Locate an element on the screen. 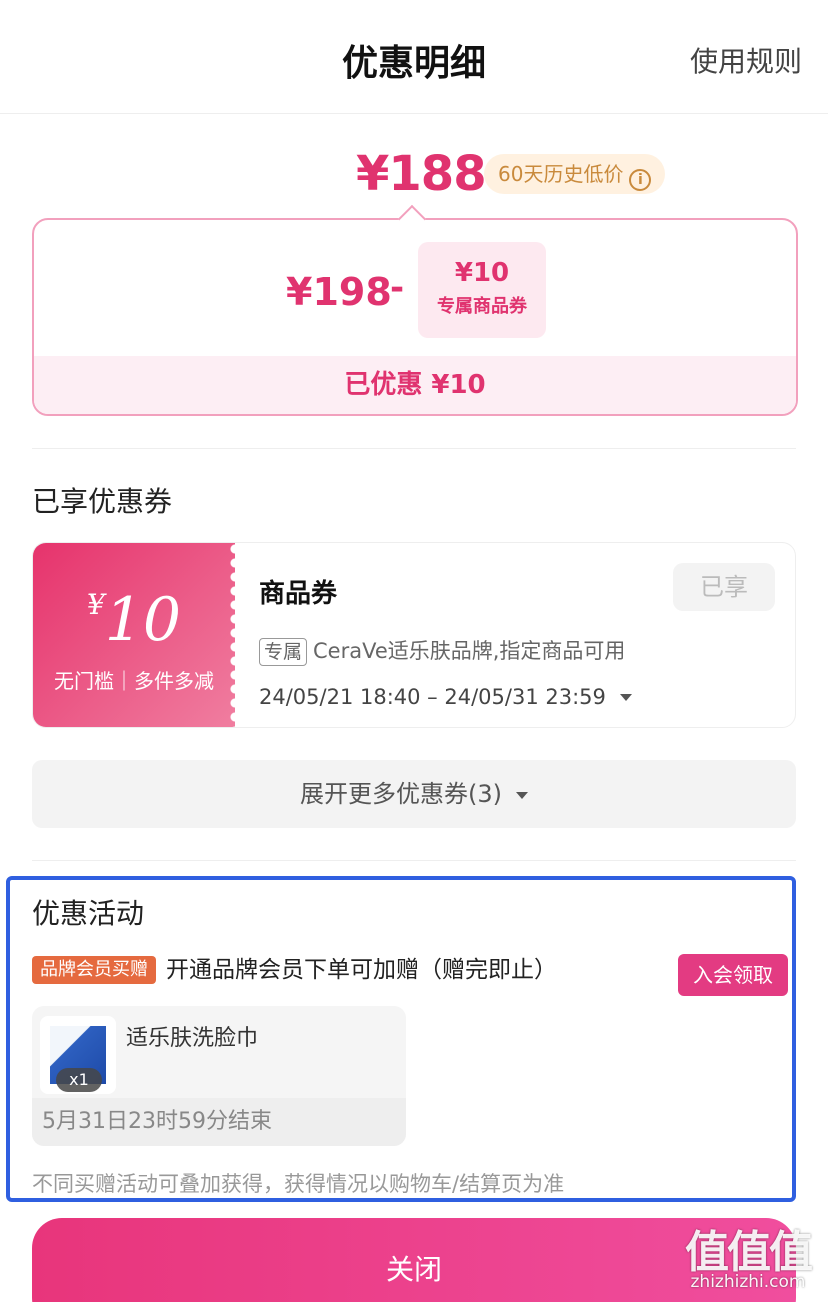 Image resolution: width=828 pixels, height=1302 pixels. info-icon: i is located at coordinates (640, 180).